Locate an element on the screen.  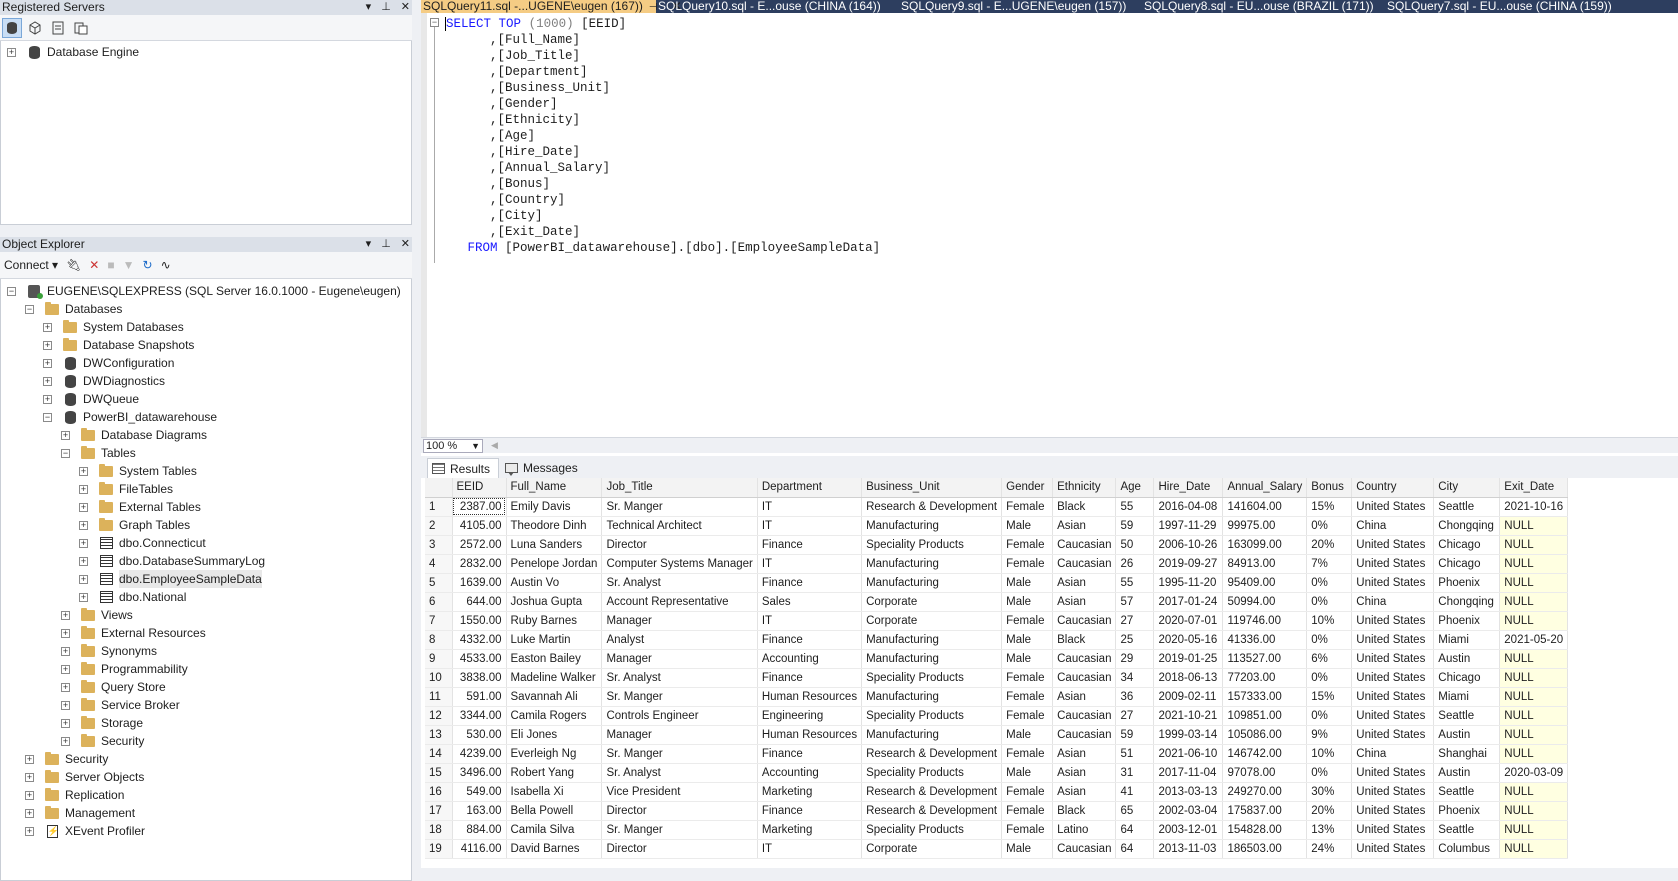
cell-age: 59 is located at coordinates (1135, 526).